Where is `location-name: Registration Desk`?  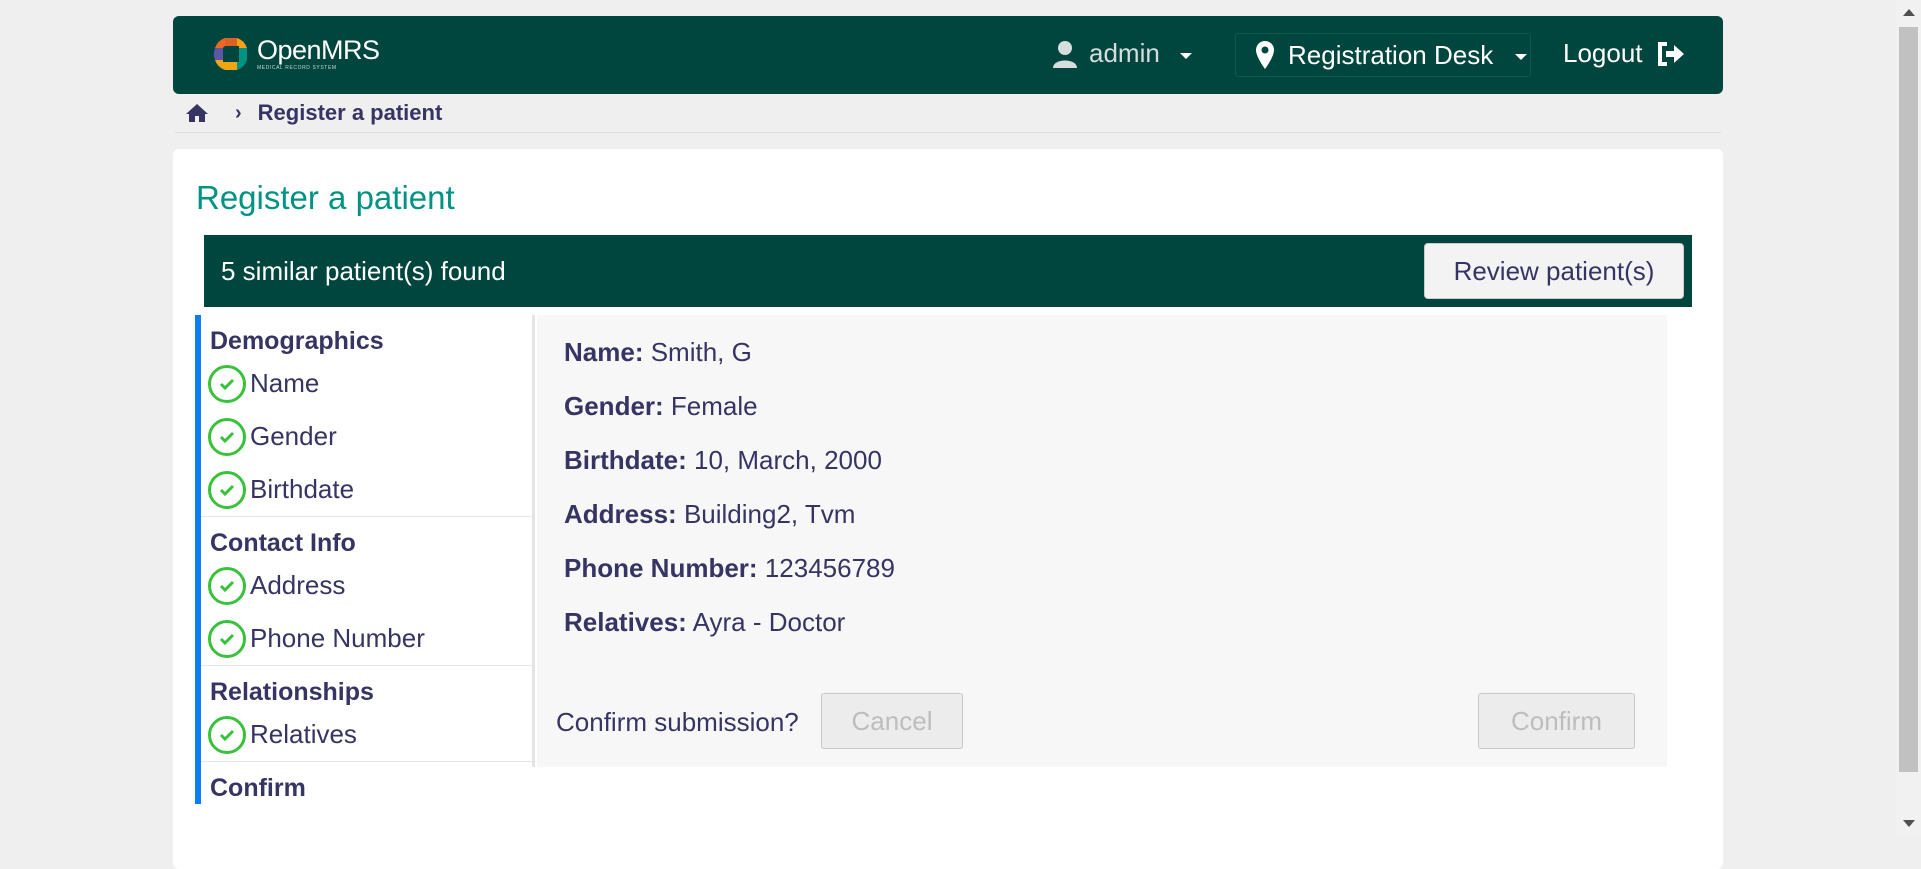 location-name: Registration Desk is located at coordinates (1391, 54).